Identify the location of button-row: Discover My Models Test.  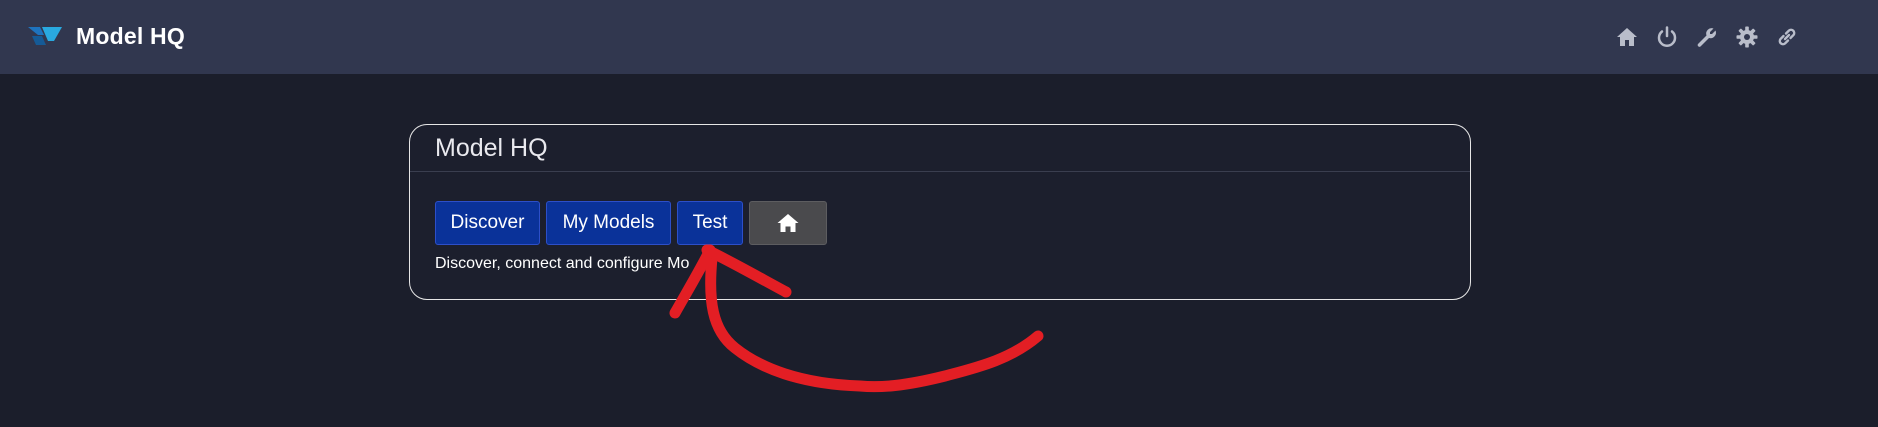
(634, 223).